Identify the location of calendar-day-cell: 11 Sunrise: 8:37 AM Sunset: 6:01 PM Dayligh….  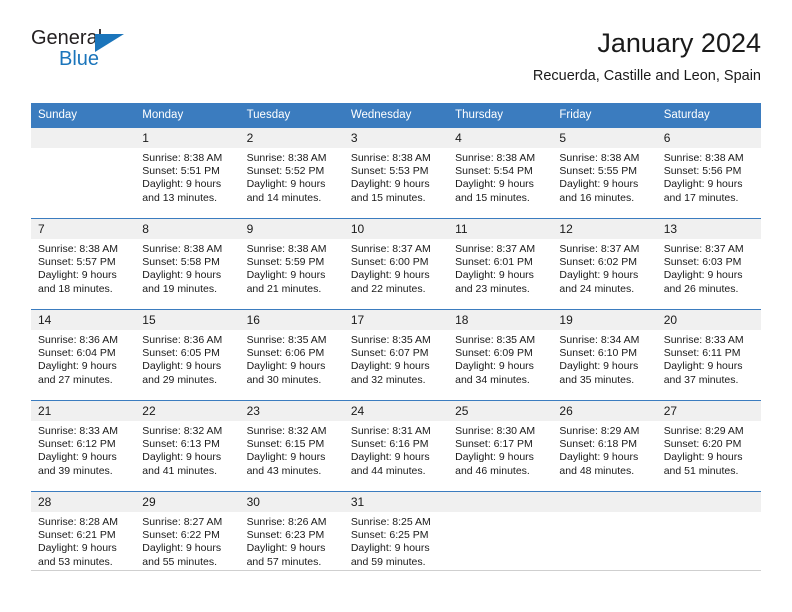
(500, 264).